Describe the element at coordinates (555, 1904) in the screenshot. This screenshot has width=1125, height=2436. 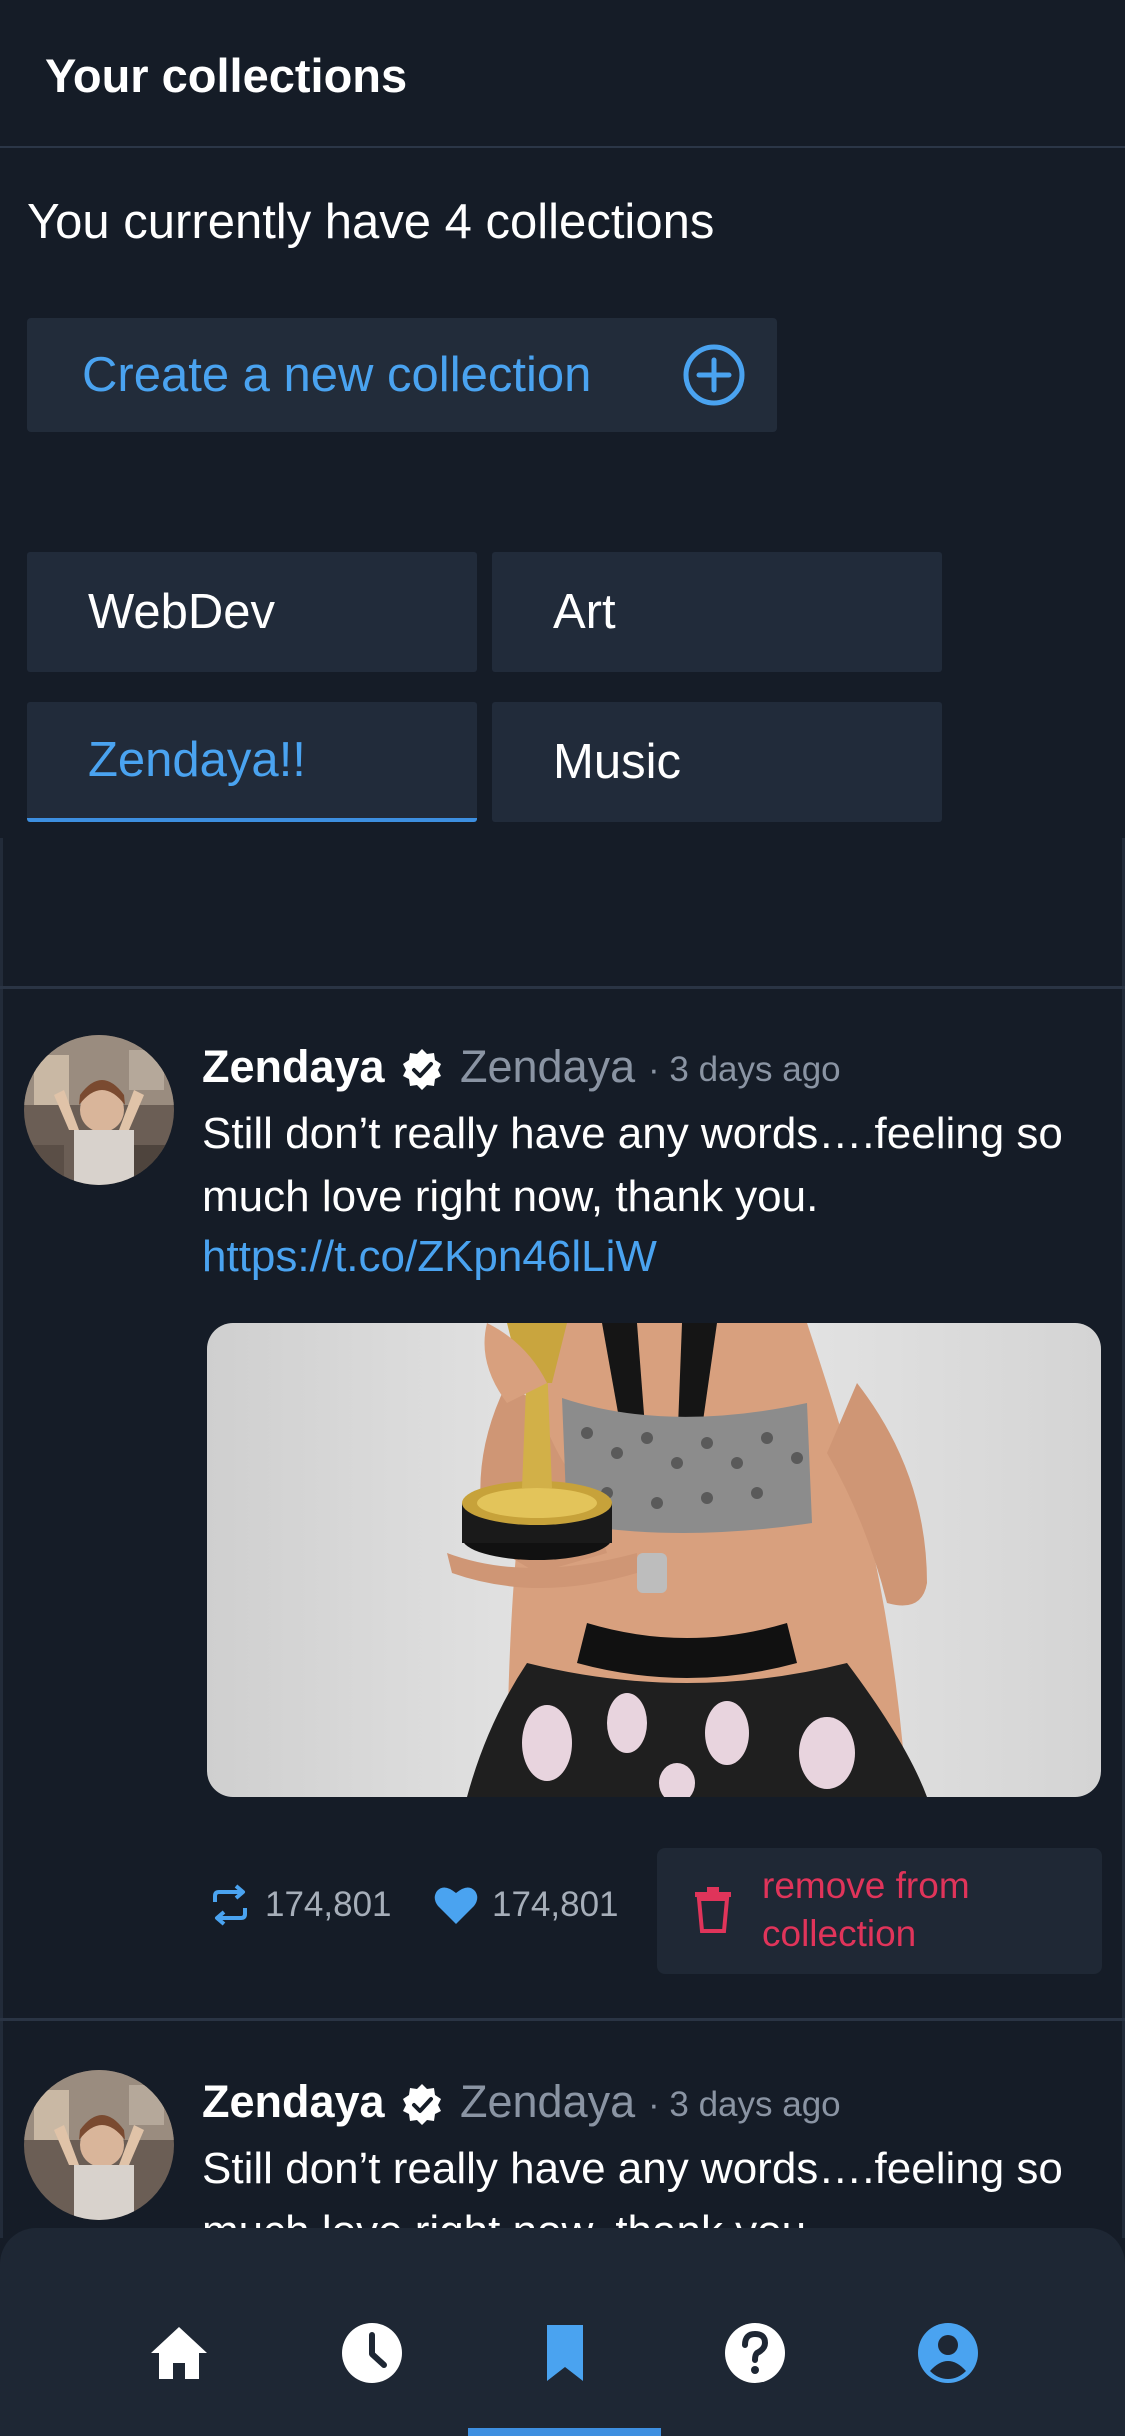
I see `like-count-value: 174,801` at that location.